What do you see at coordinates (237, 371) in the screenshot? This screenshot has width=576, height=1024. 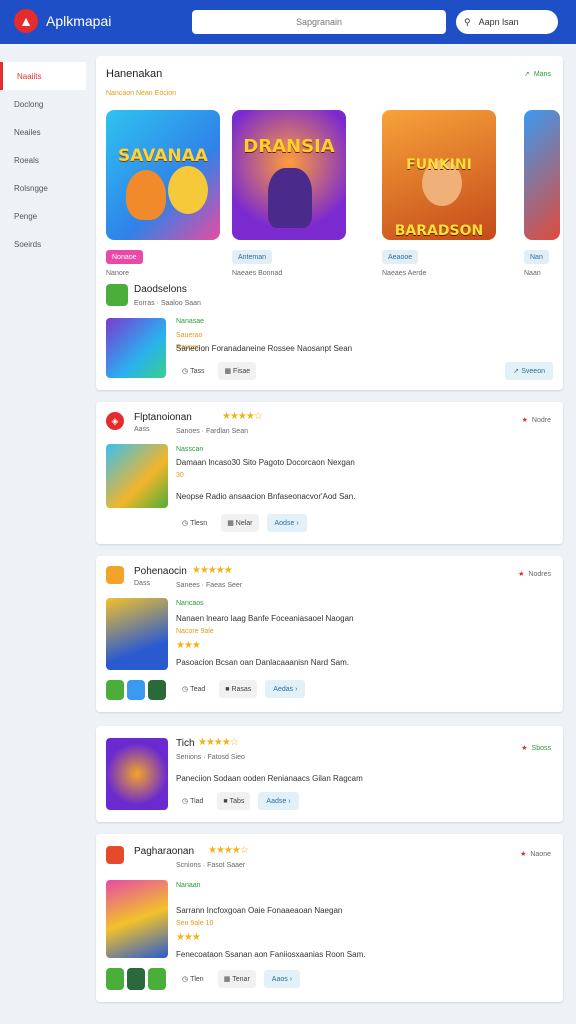 I see `details-button: ▦ Fisae` at bounding box center [237, 371].